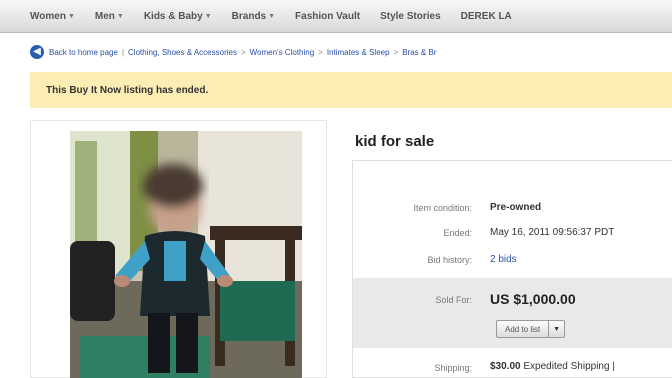 This screenshot has width=672, height=378. I want to click on add-to-list-button: Add to list ▼, so click(531, 329).